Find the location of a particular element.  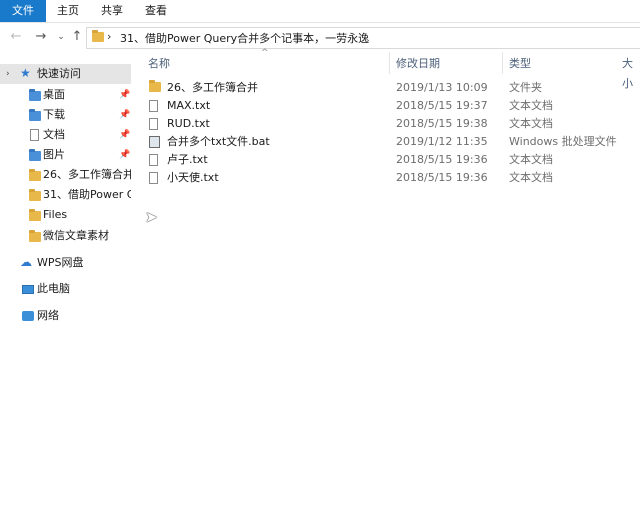

file-date: 2018/5/15 19:38 is located at coordinates (442, 123).